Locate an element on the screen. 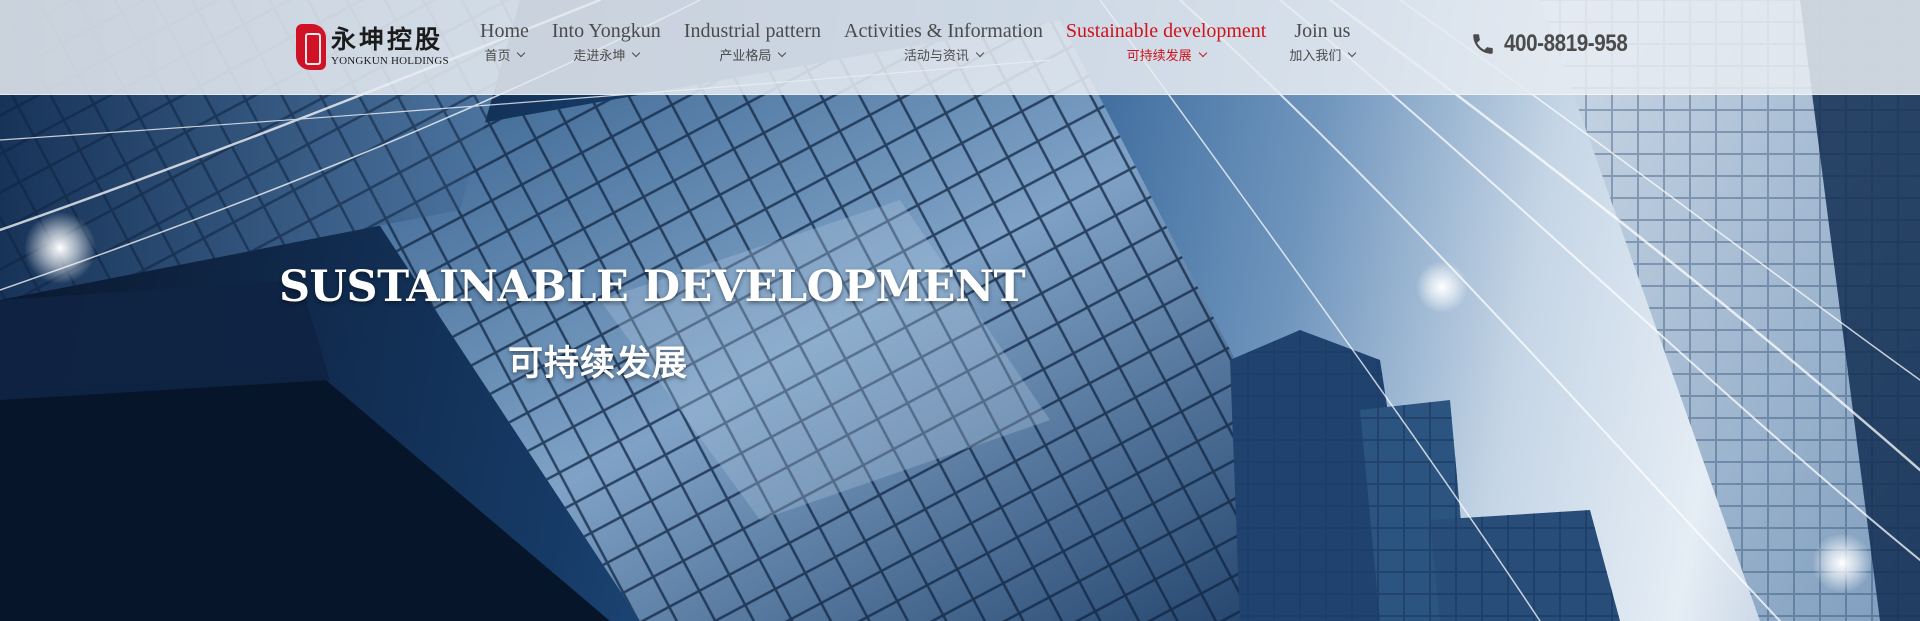 The width and height of the screenshot is (1920, 621). nav-label-cn: 首页 is located at coordinates (497, 56).